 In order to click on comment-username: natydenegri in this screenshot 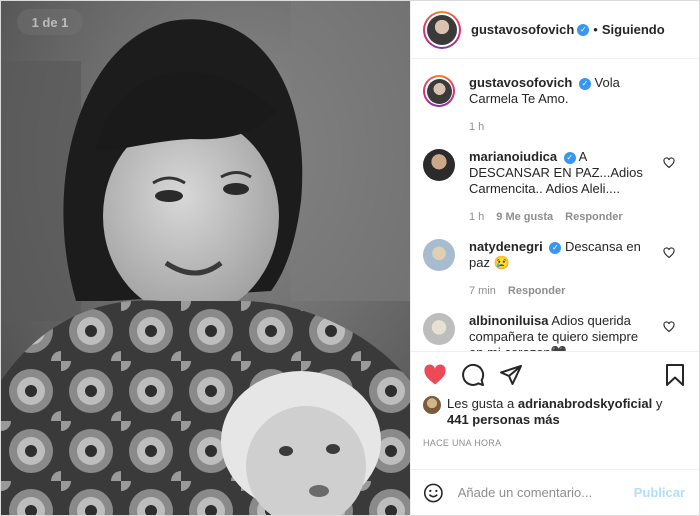, I will do `click(506, 246)`.